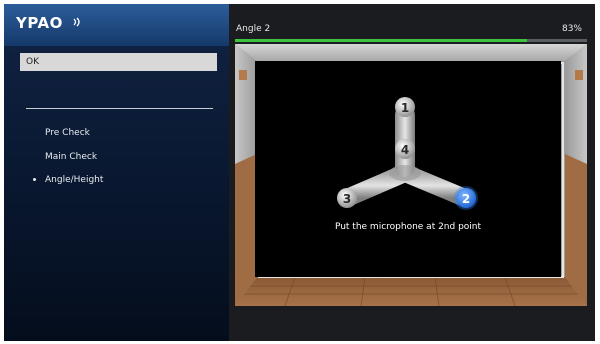 The height and width of the screenshot is (344, 600). What do you see at coordinates (71, 157) in the screenshot?
I see `step-main-check: Main Check` at bounding box center [71, 157].